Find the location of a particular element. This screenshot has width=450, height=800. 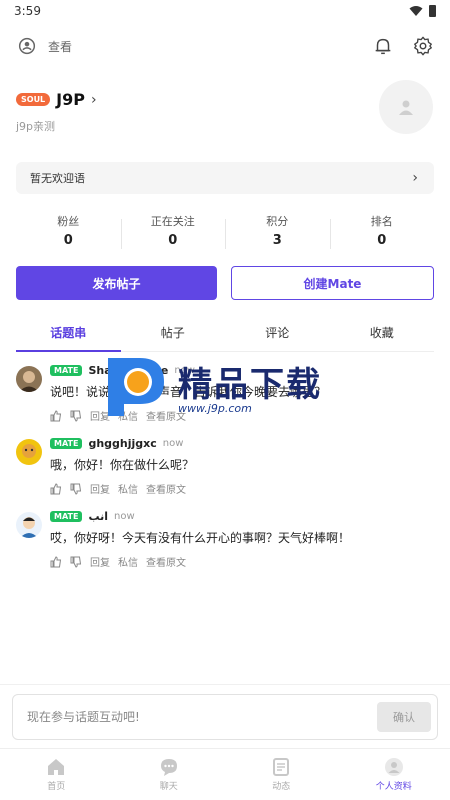

stat-label: 粉丝 is located at coordinates (68, 221).